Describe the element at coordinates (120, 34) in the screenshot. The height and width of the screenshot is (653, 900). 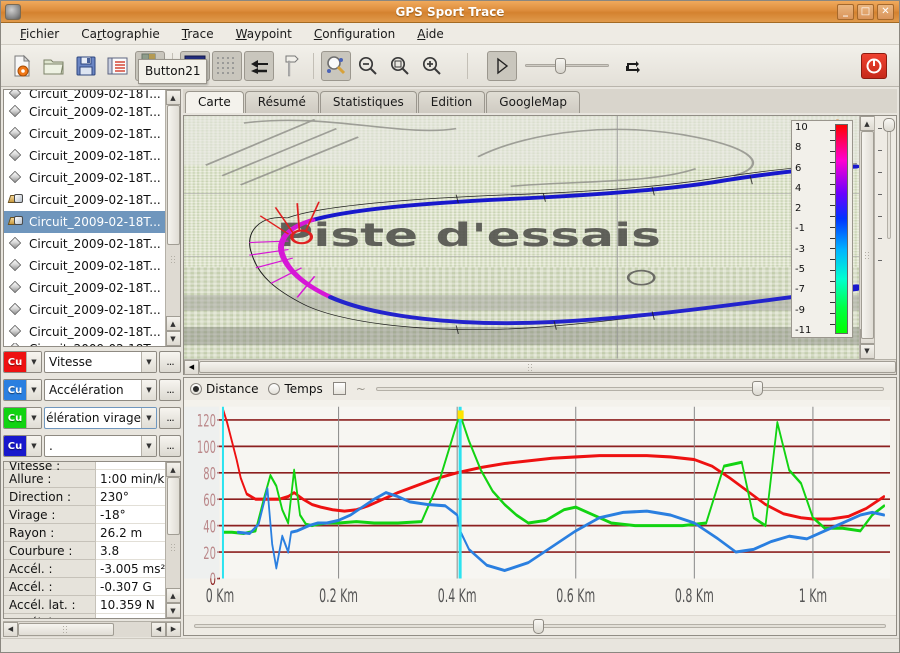
I see `menu-cartographie: Cartographie` at that location.